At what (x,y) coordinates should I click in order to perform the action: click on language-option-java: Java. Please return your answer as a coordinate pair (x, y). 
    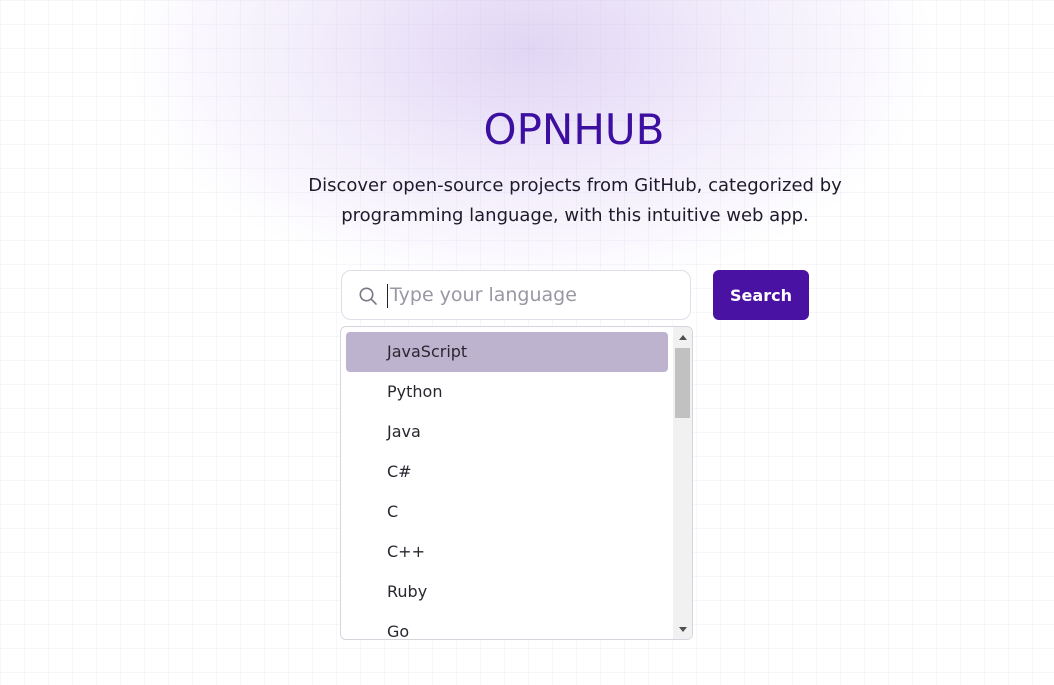
    Looking at the image, I should click on (507, 432).